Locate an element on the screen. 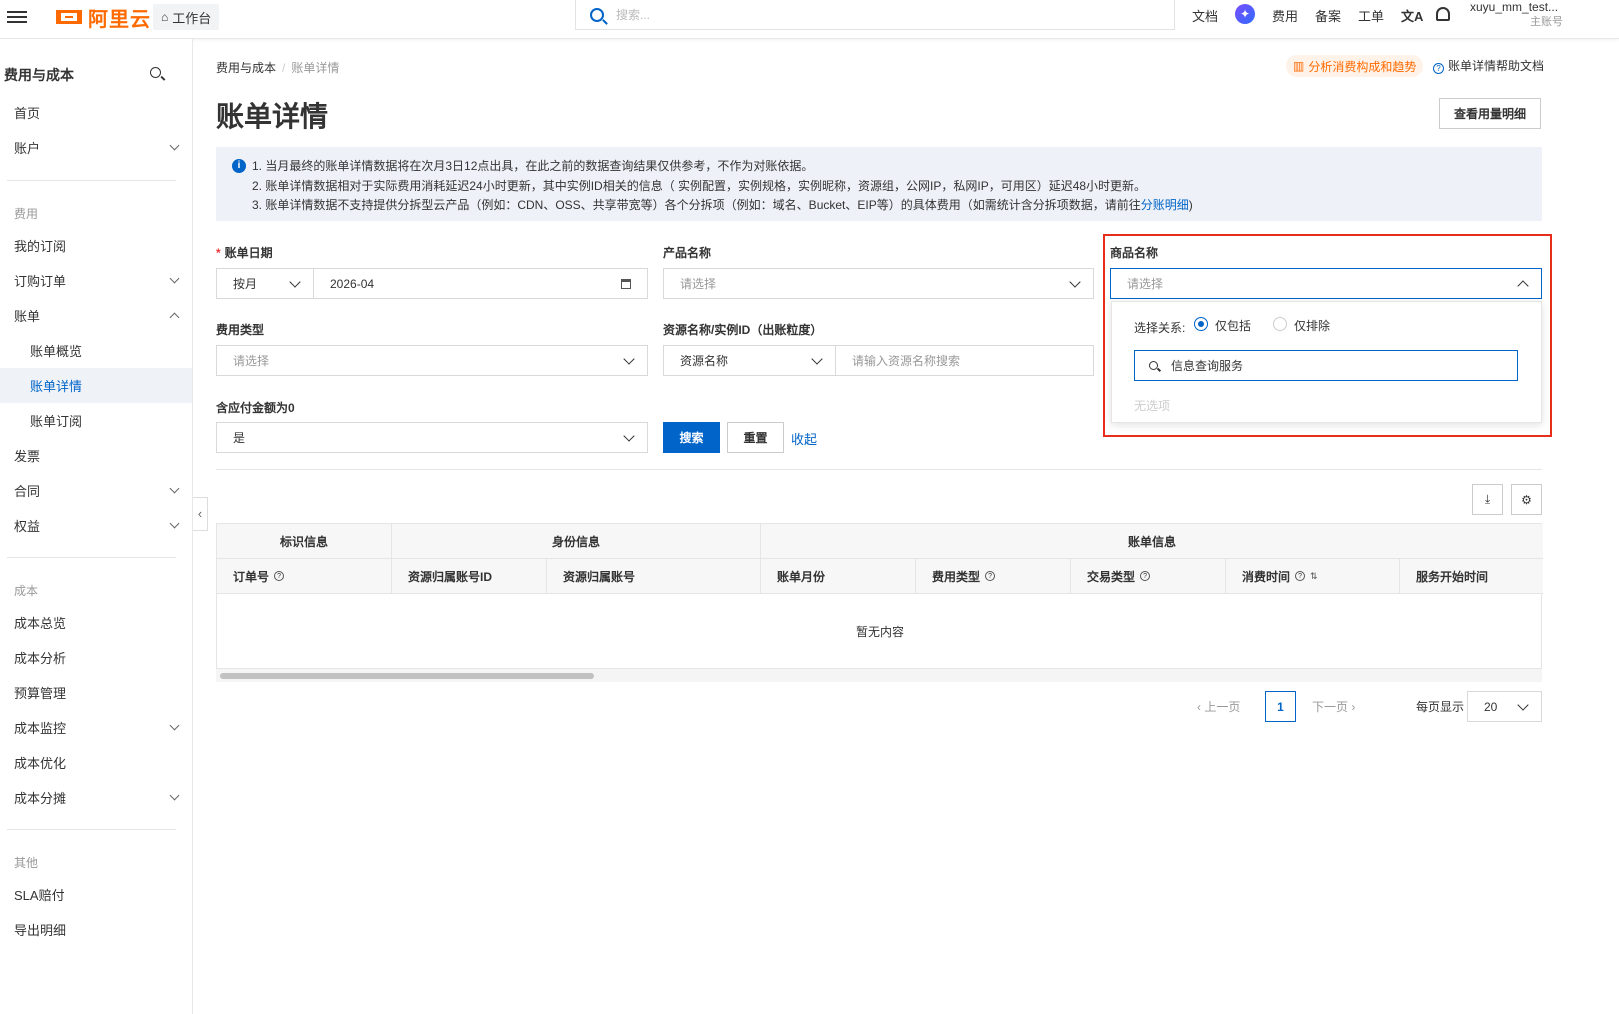 This screenshot has height=1014, width=1619. zero-amount-label: 含应付金额为0 is located at coordinates (255, 408).